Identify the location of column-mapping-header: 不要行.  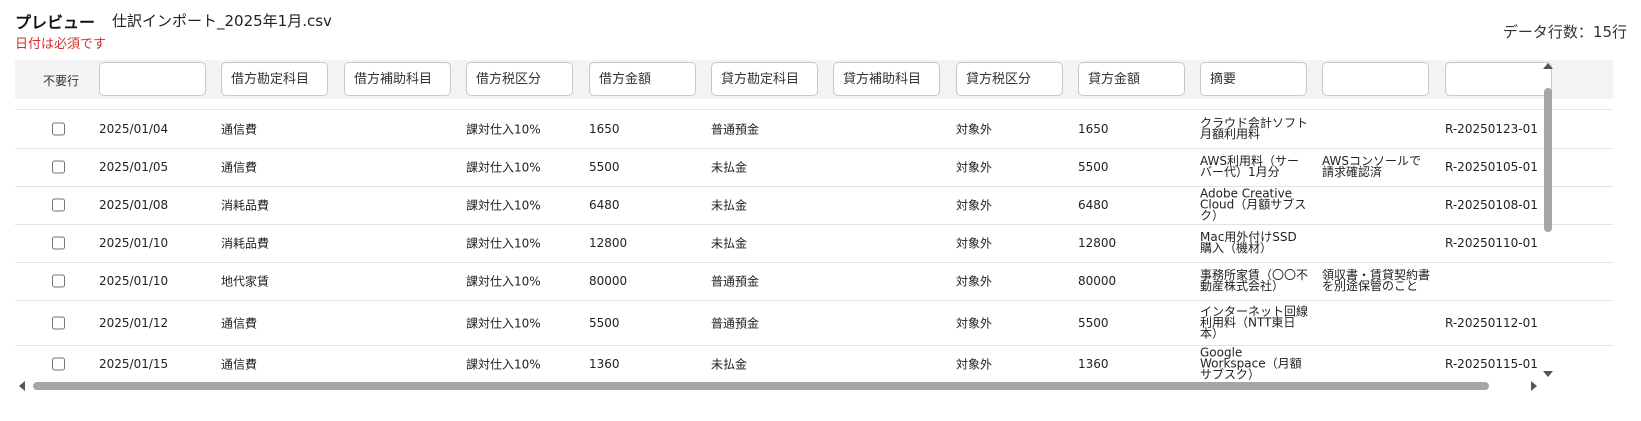
(814, 79).